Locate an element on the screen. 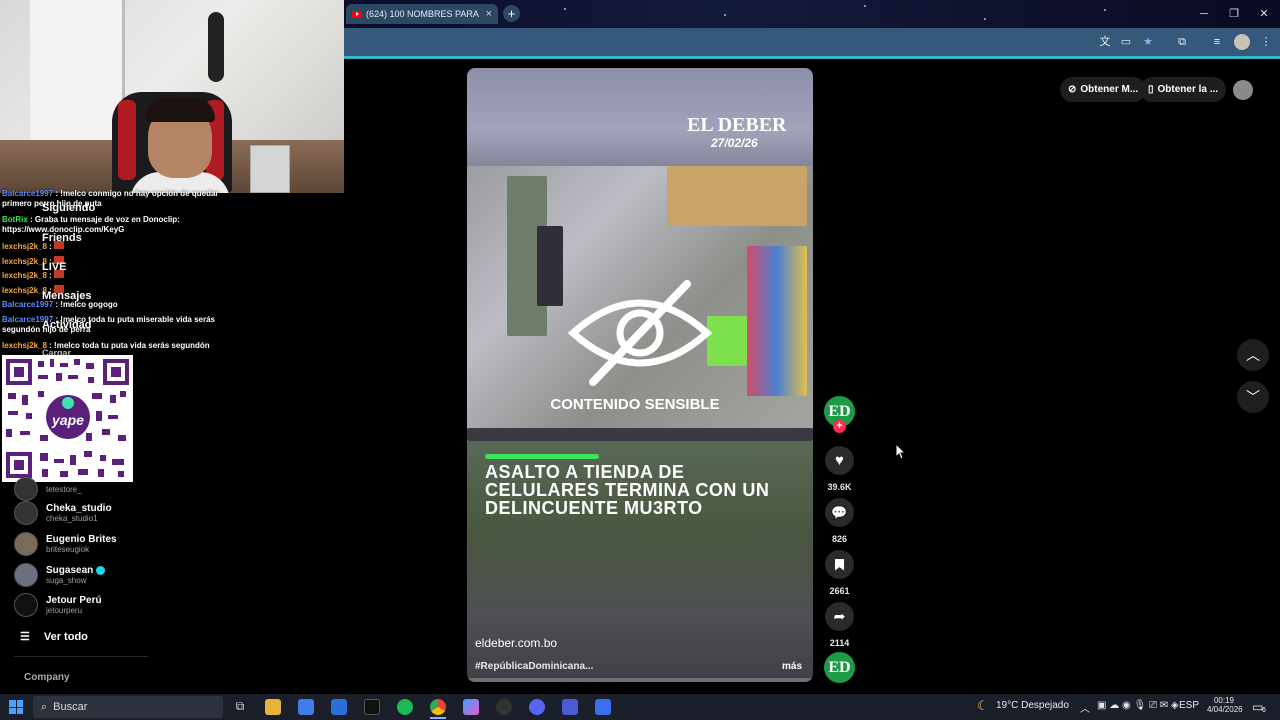  store-icon is located at coordinates (306, 707).